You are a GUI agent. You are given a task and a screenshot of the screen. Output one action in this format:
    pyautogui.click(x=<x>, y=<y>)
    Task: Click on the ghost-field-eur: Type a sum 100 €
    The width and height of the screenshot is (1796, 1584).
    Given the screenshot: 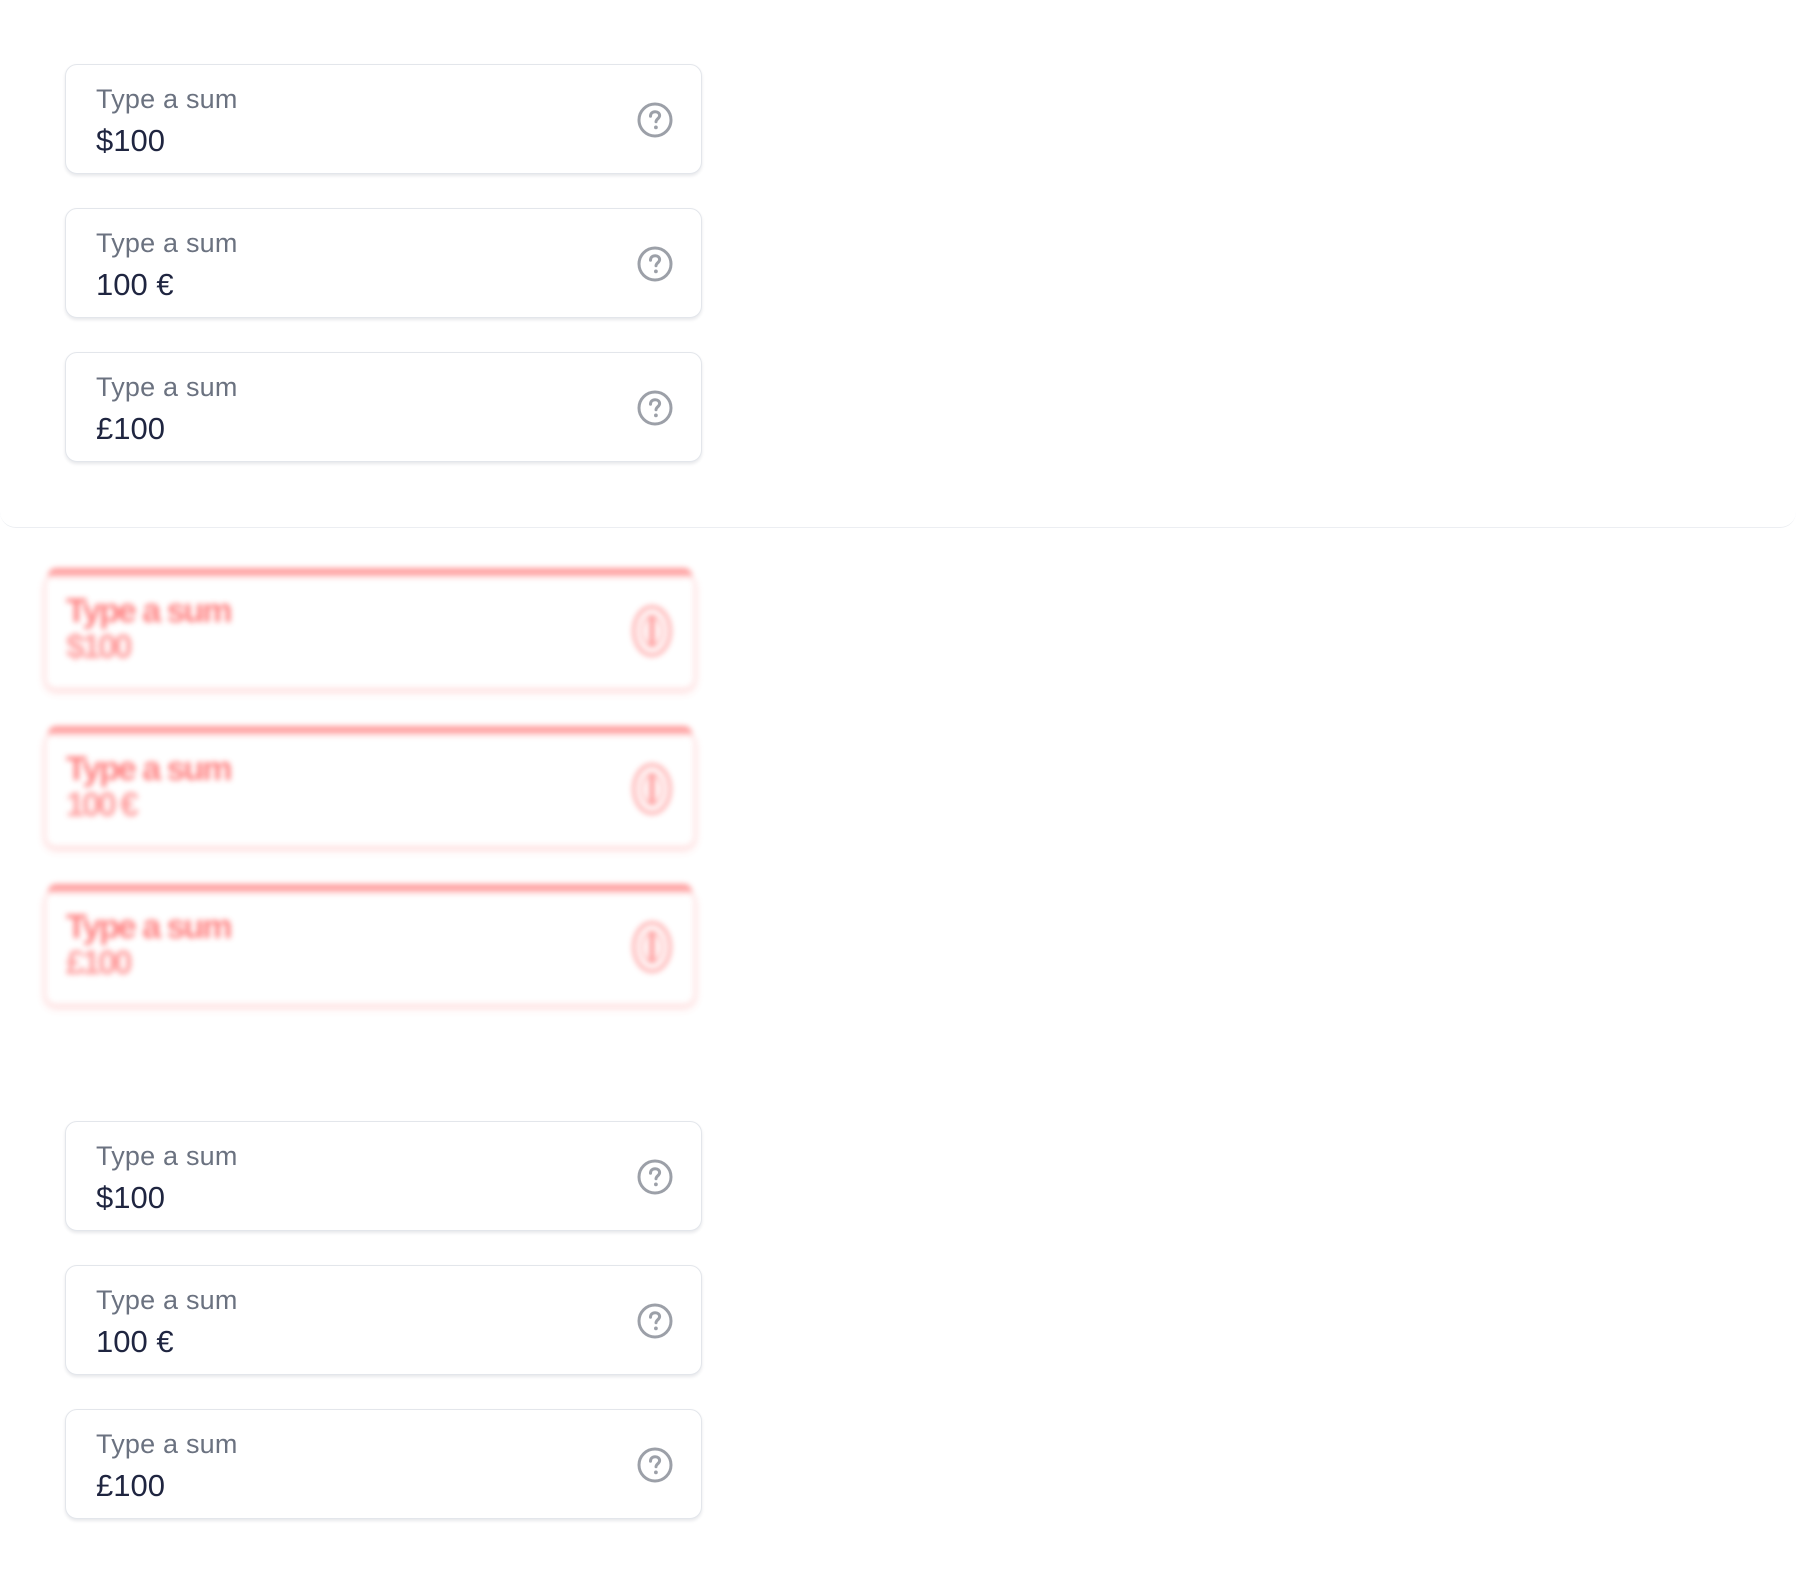 What is the action you would take?
    pyautogui.click(x=370, y=787)
    